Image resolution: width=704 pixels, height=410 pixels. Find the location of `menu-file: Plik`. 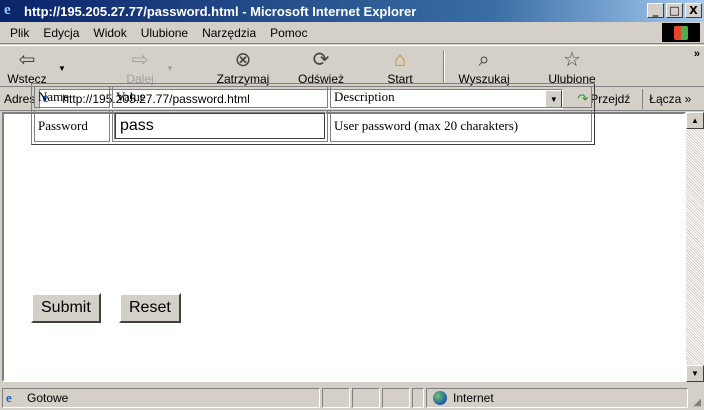

menu-file: Plik is located at coordinates (19, 33).